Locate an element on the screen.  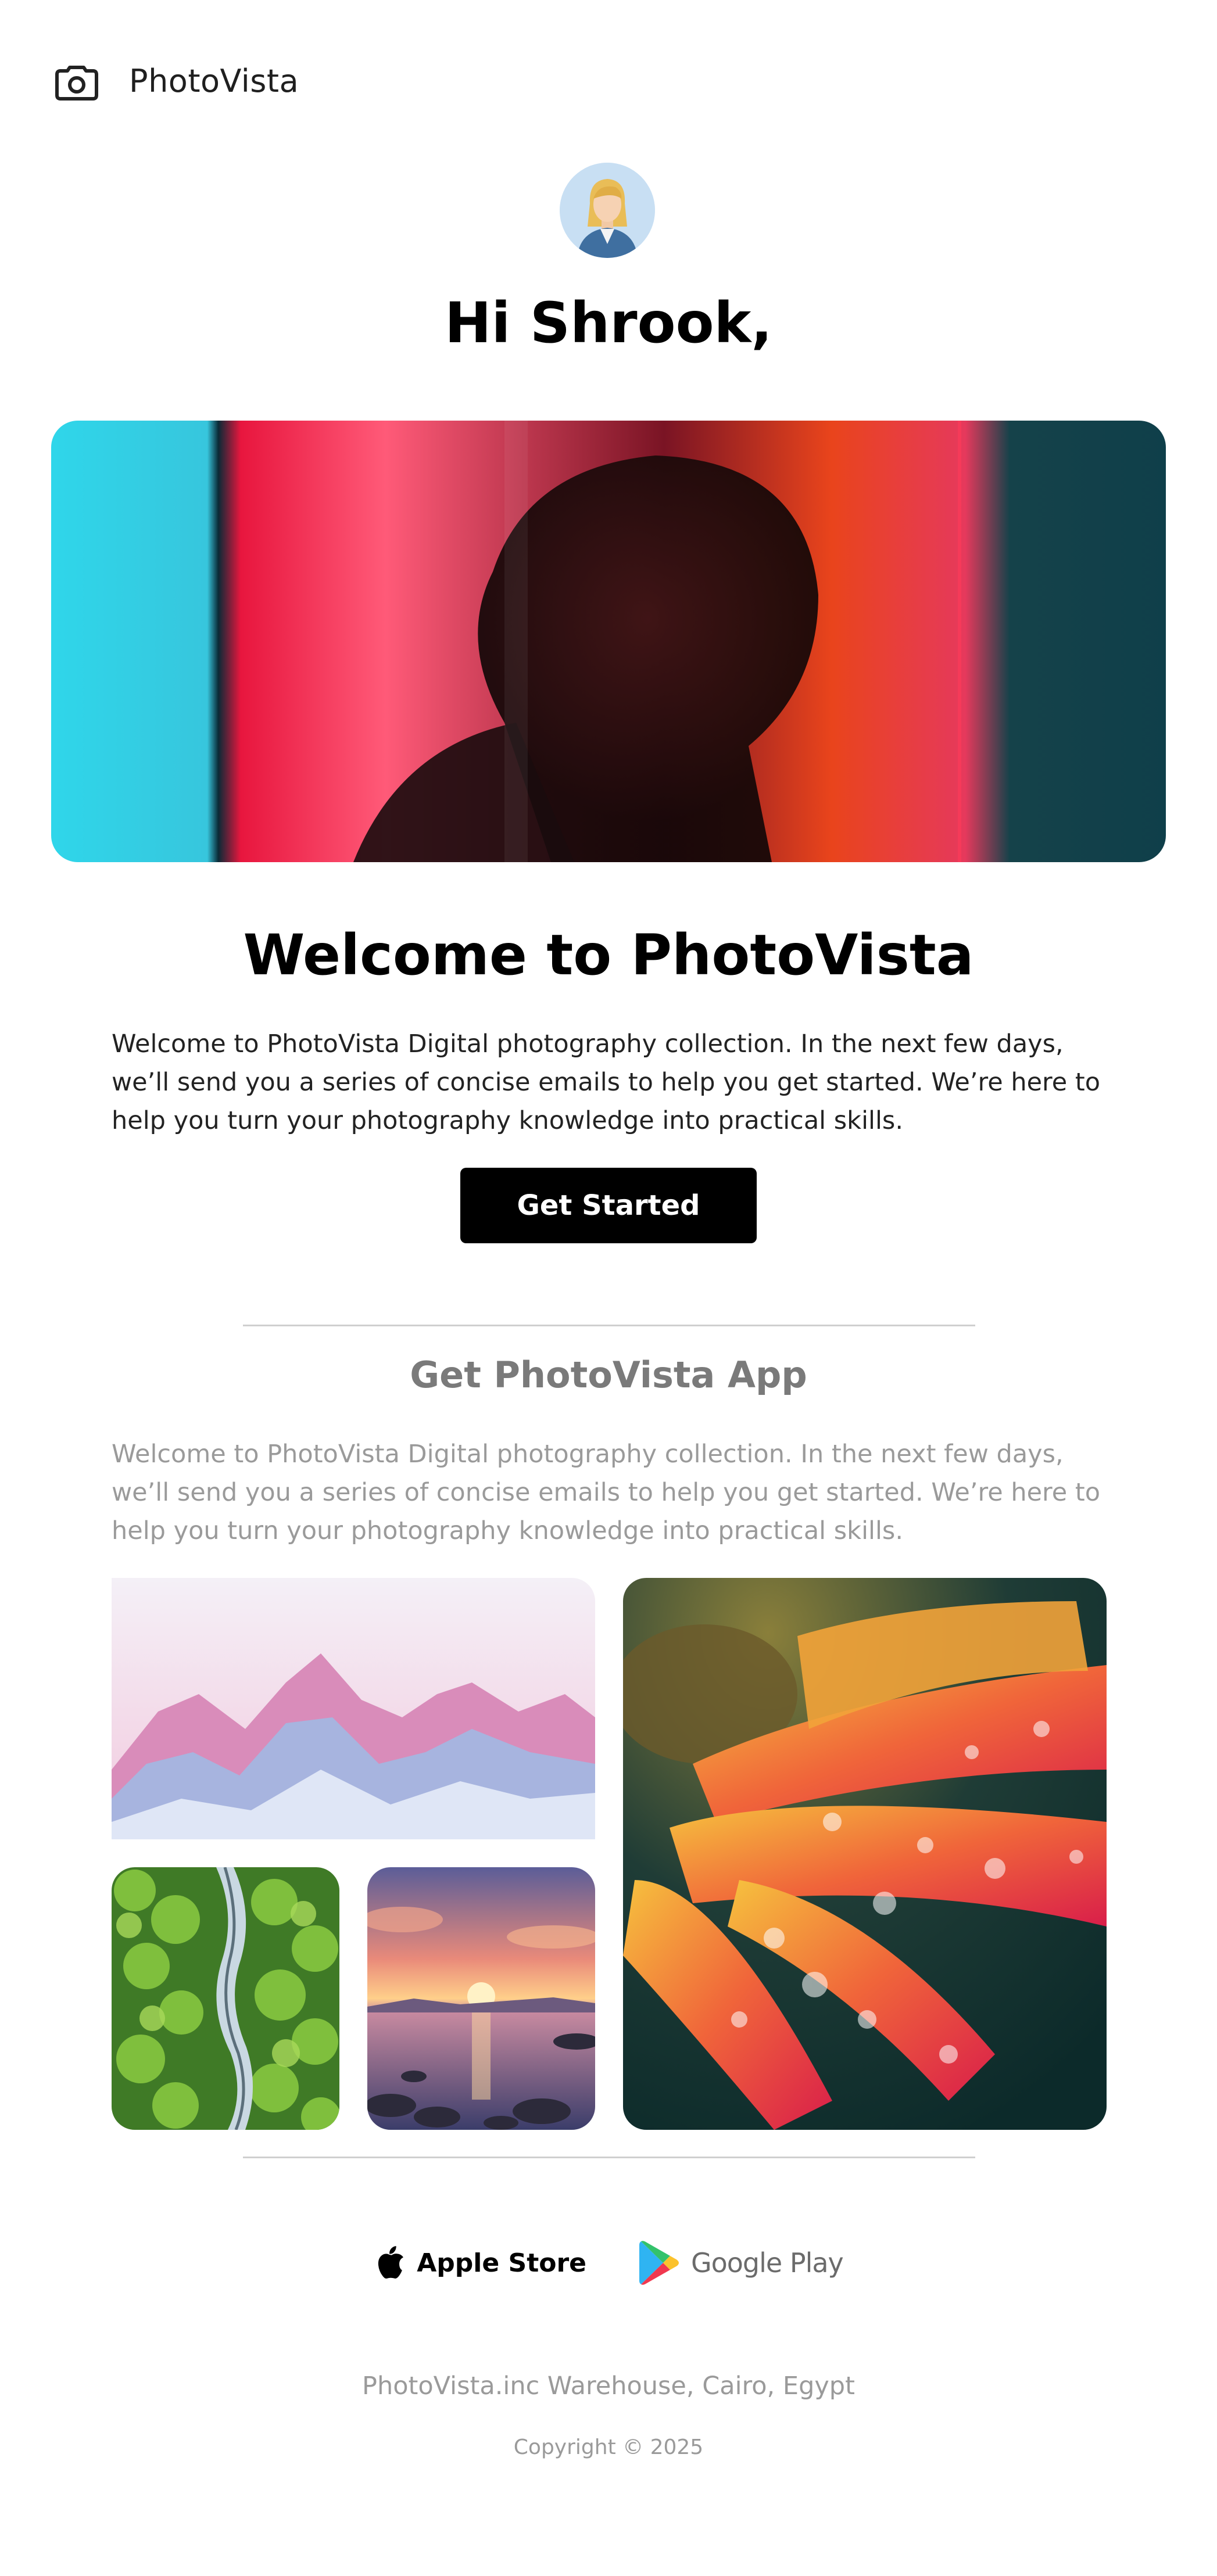
mountains-photo is located at coordinates (353, 1708).